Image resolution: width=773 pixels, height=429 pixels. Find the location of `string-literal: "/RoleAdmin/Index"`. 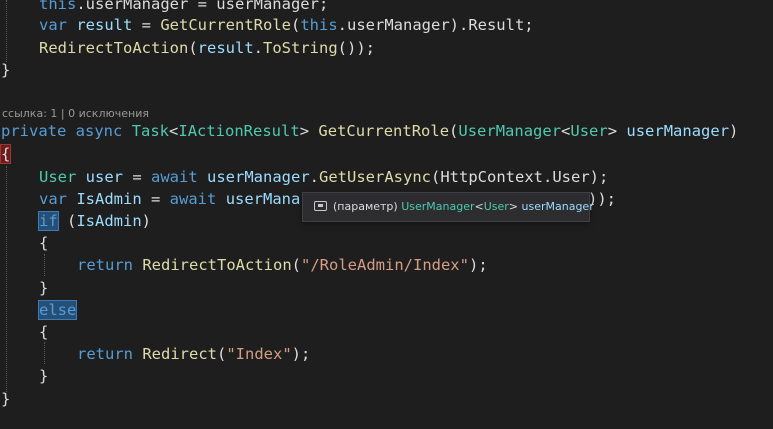

string-literal: "/RoleAdmin/Index" is located at coordinates (385, 265).